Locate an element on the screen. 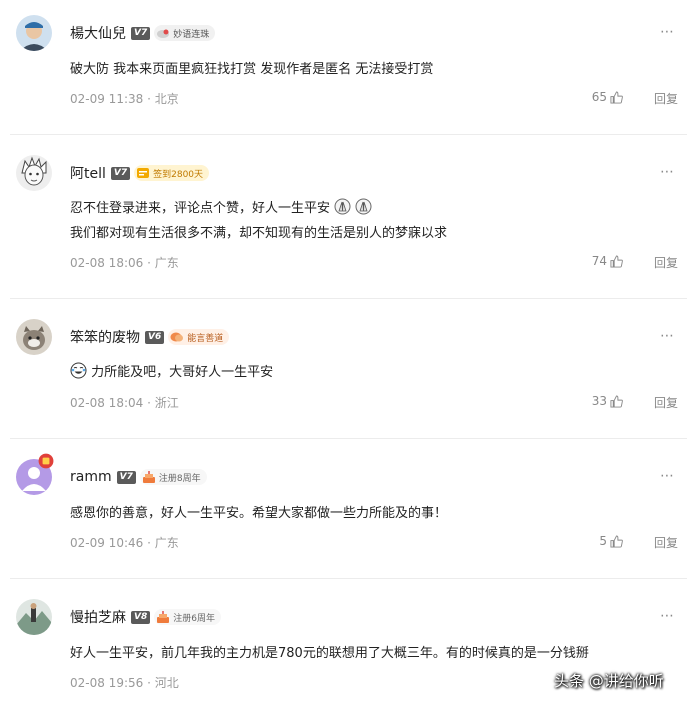 The height and width of the screenshot is (705, 697). crying-laughing-emoji-icon is located at coordinates (78, 370).